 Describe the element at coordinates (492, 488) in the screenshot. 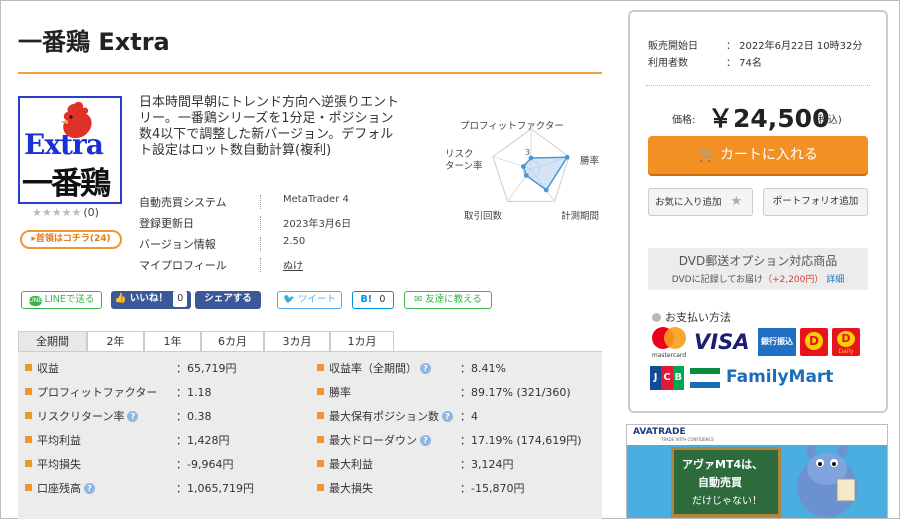

I see `stat-value: ：-15,870円` at that location.